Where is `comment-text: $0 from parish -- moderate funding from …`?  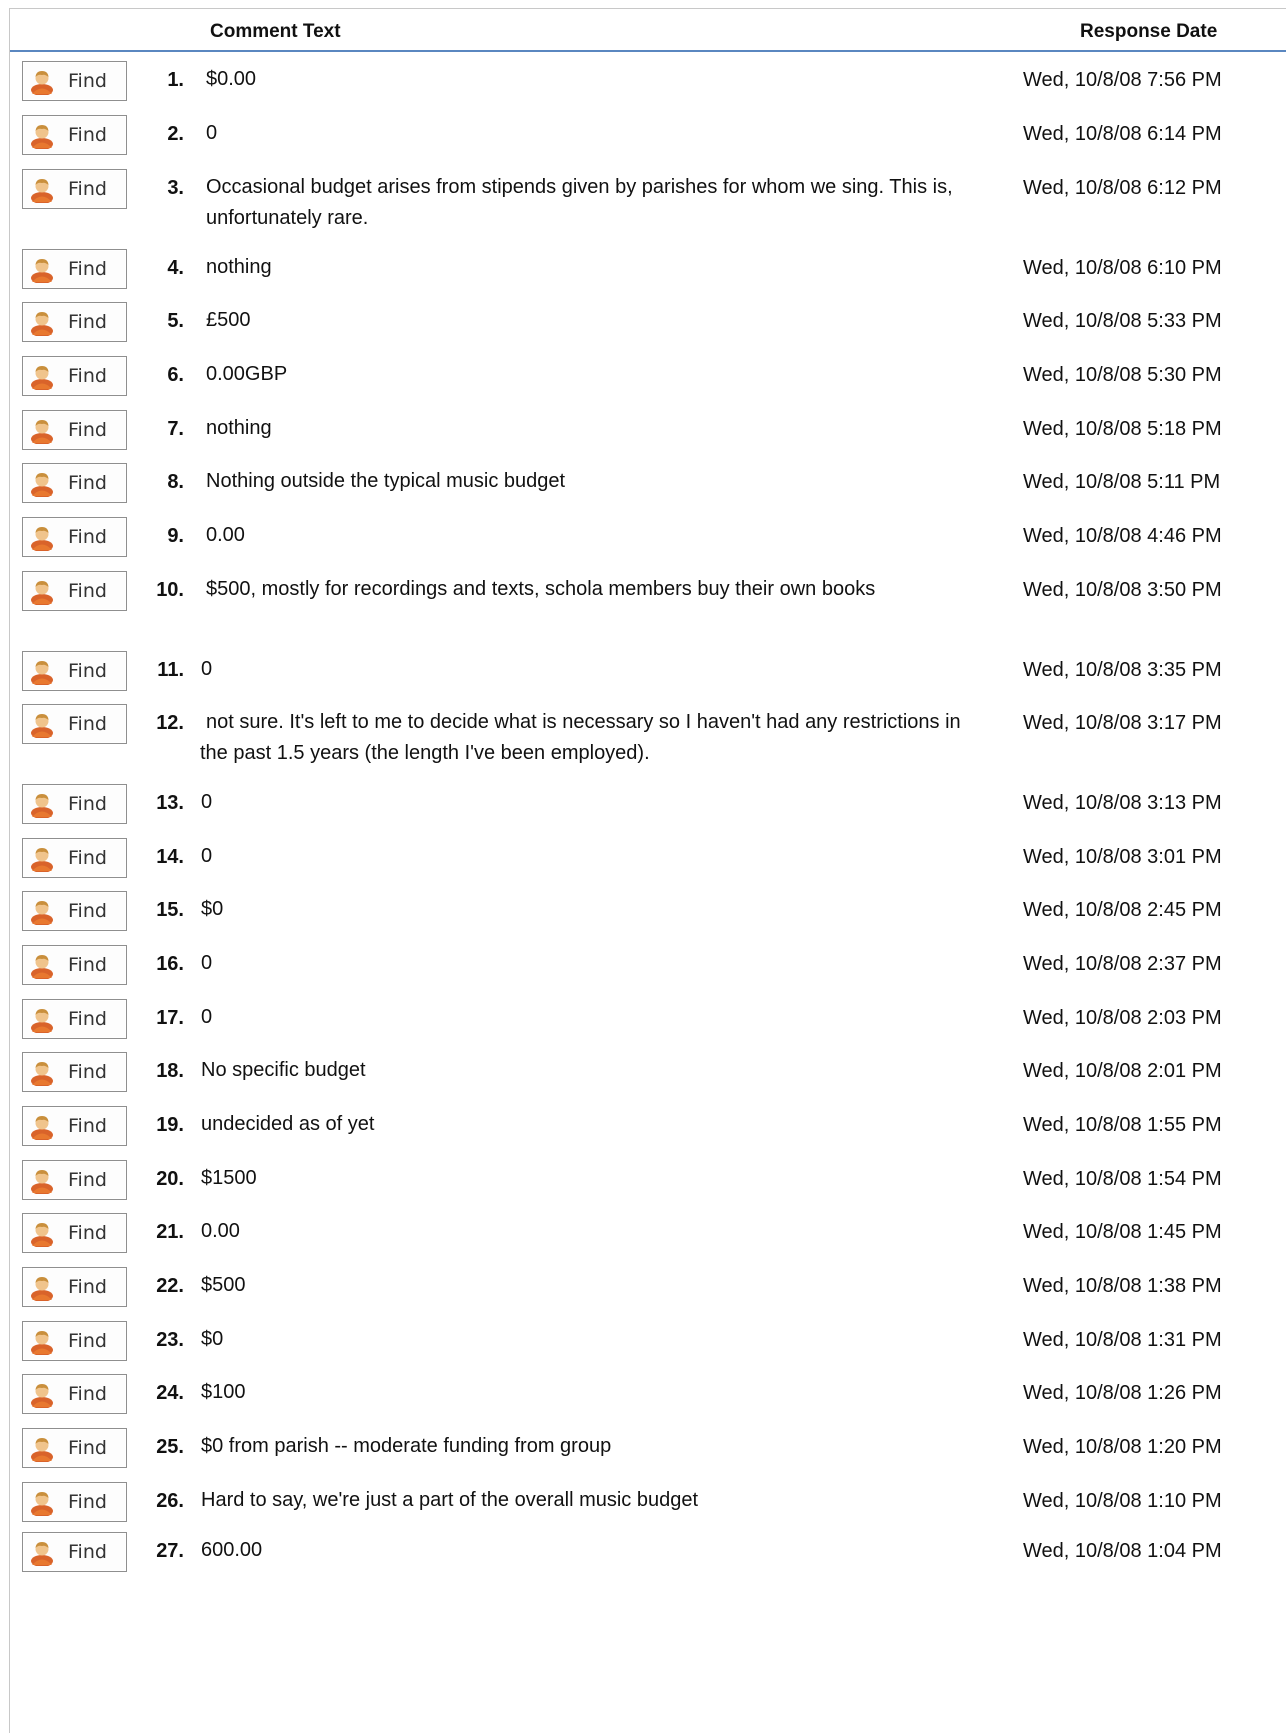
comment-text: $0 from parish -- moderate funding from … is located at coordinates (406, 1446).